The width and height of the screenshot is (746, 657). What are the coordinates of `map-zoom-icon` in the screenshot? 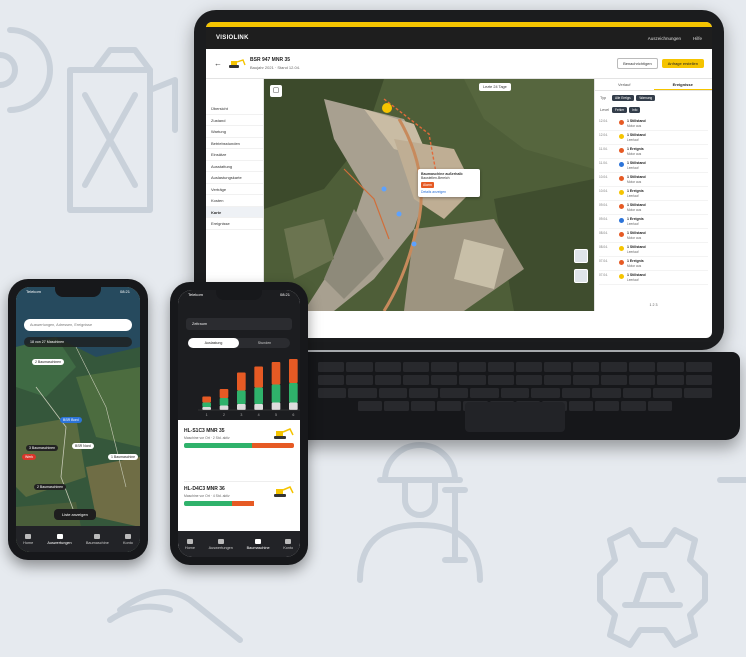 It's located at (581, 276).